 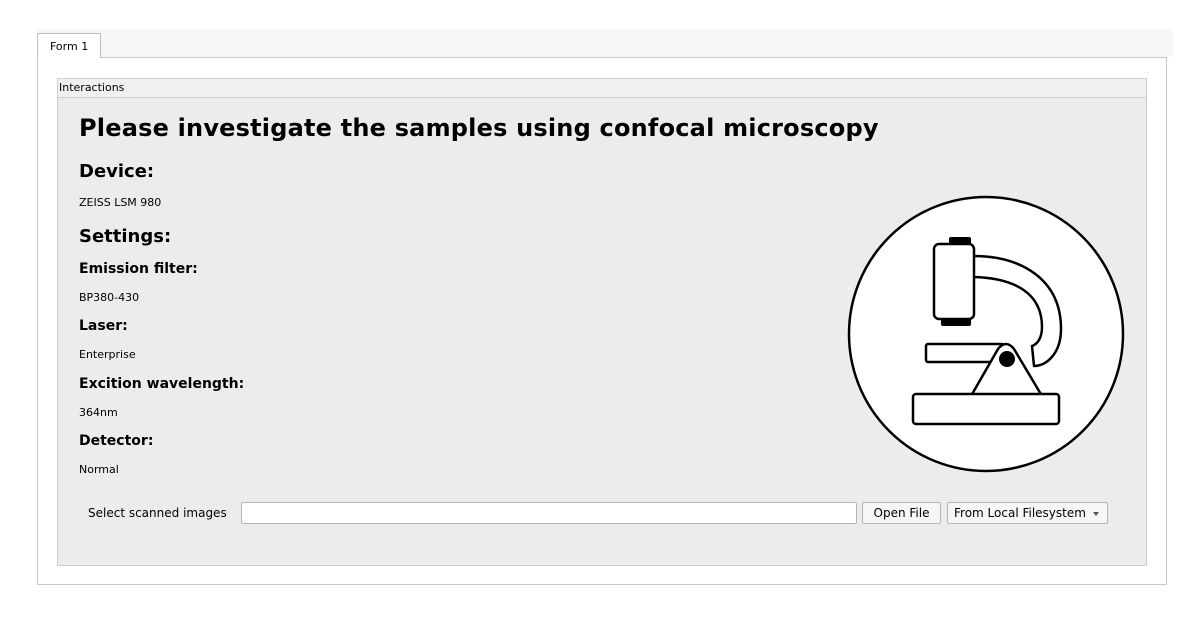 I want to click on chevron-down-icon, so click(x=1096, y=514).